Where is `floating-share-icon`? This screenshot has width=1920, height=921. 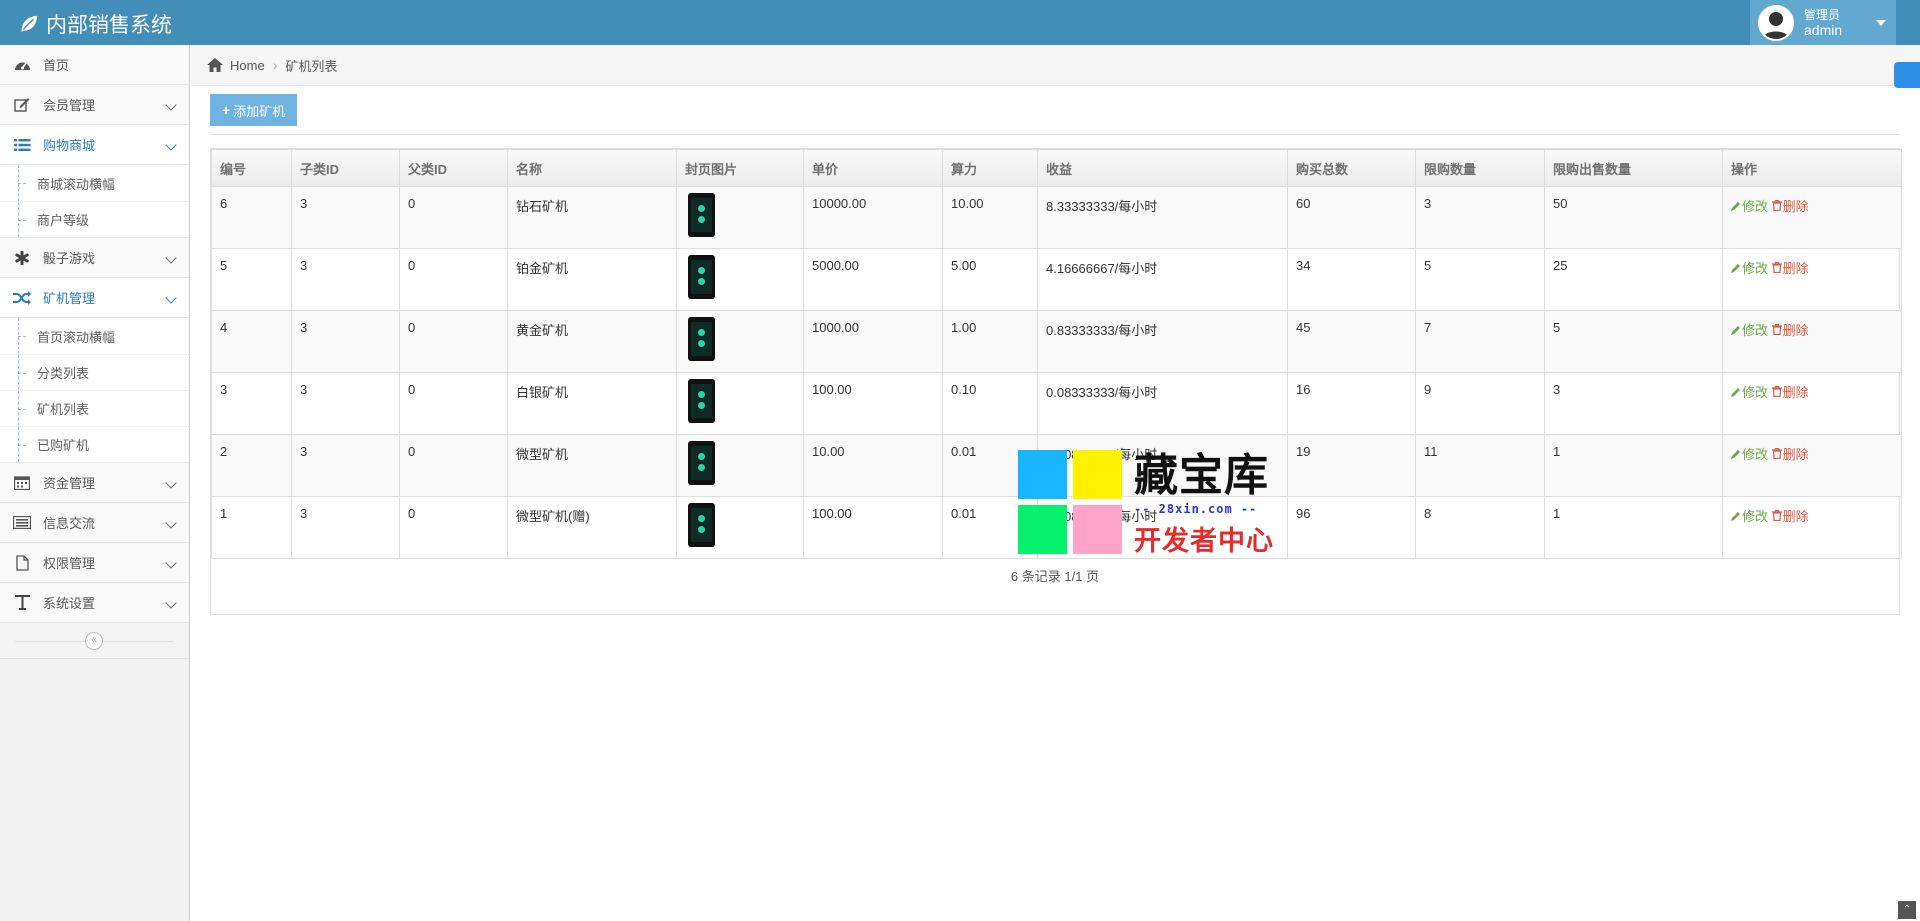
floating-share-icon is located at coordinates (1907, 75).